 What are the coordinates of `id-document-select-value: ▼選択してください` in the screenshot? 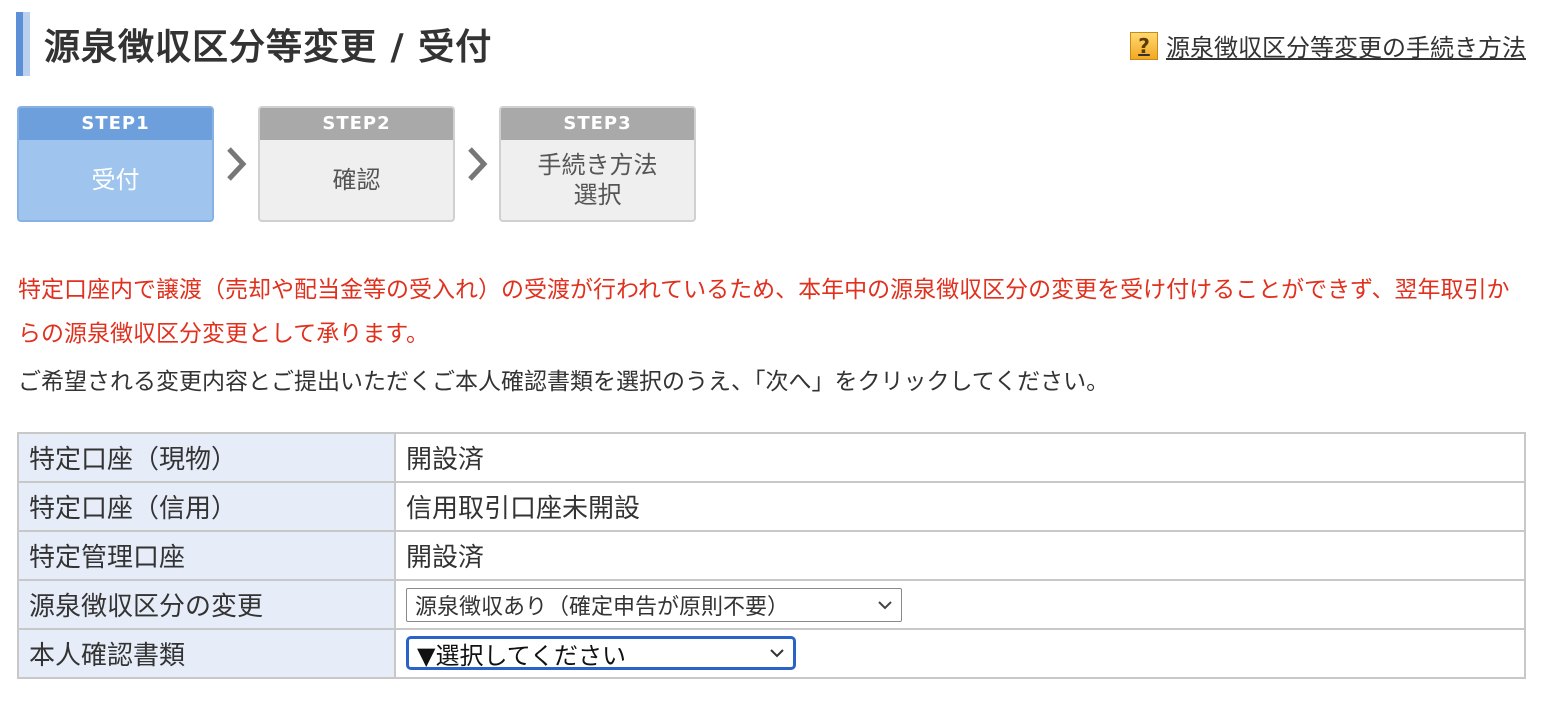 It's located at (522, 655).